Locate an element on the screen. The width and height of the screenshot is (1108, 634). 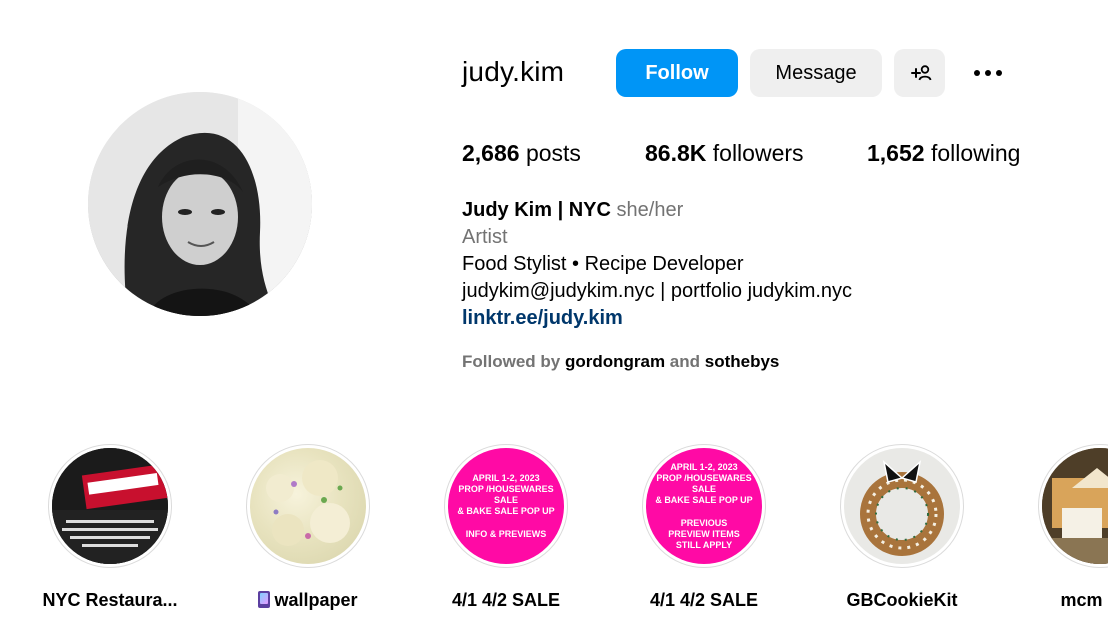
followed-by-account: sothebys is located at coordinates (742, 361).